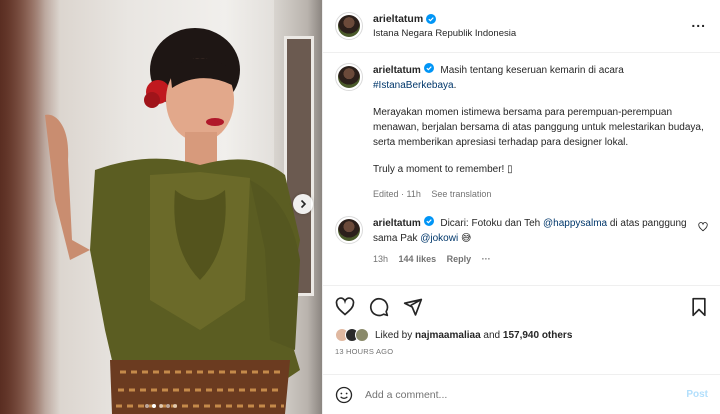 This screenshot has width=720, height=414. What do you see at coordinates (379, 307) in the screenshot?
I see `comment-bubble-icon` at bounding box center [379, 307].